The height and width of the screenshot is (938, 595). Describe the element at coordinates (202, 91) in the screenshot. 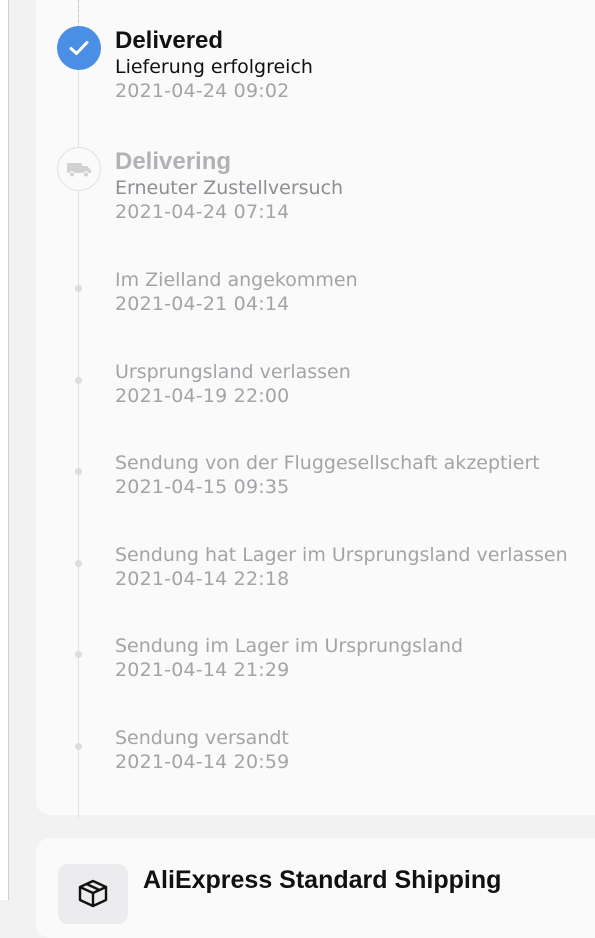

I see `event-time: 2021-04-24 09:02` at that location.